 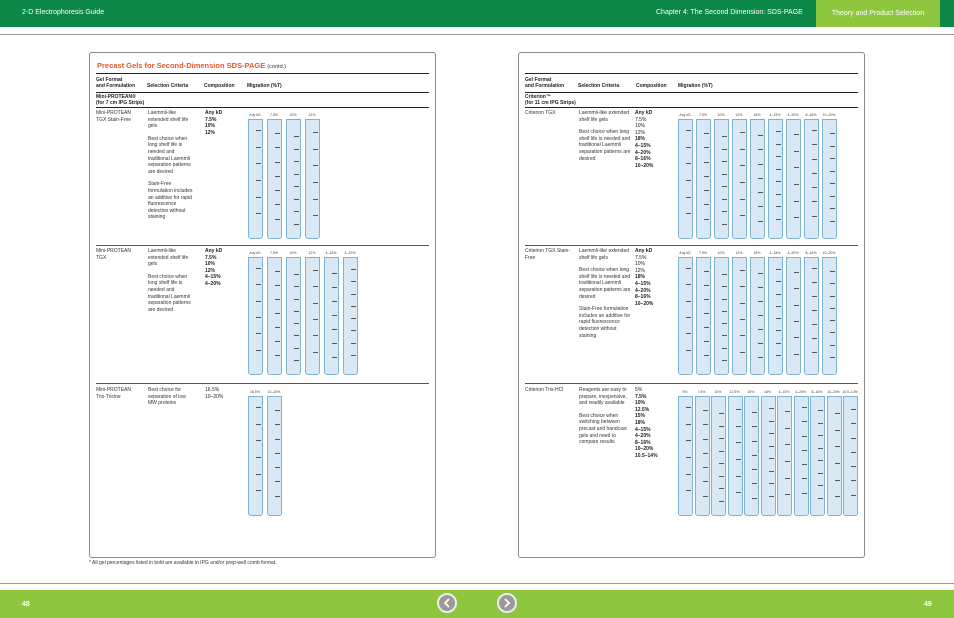 I want to click on composition-item: 18%, so click(x=640, y=277).